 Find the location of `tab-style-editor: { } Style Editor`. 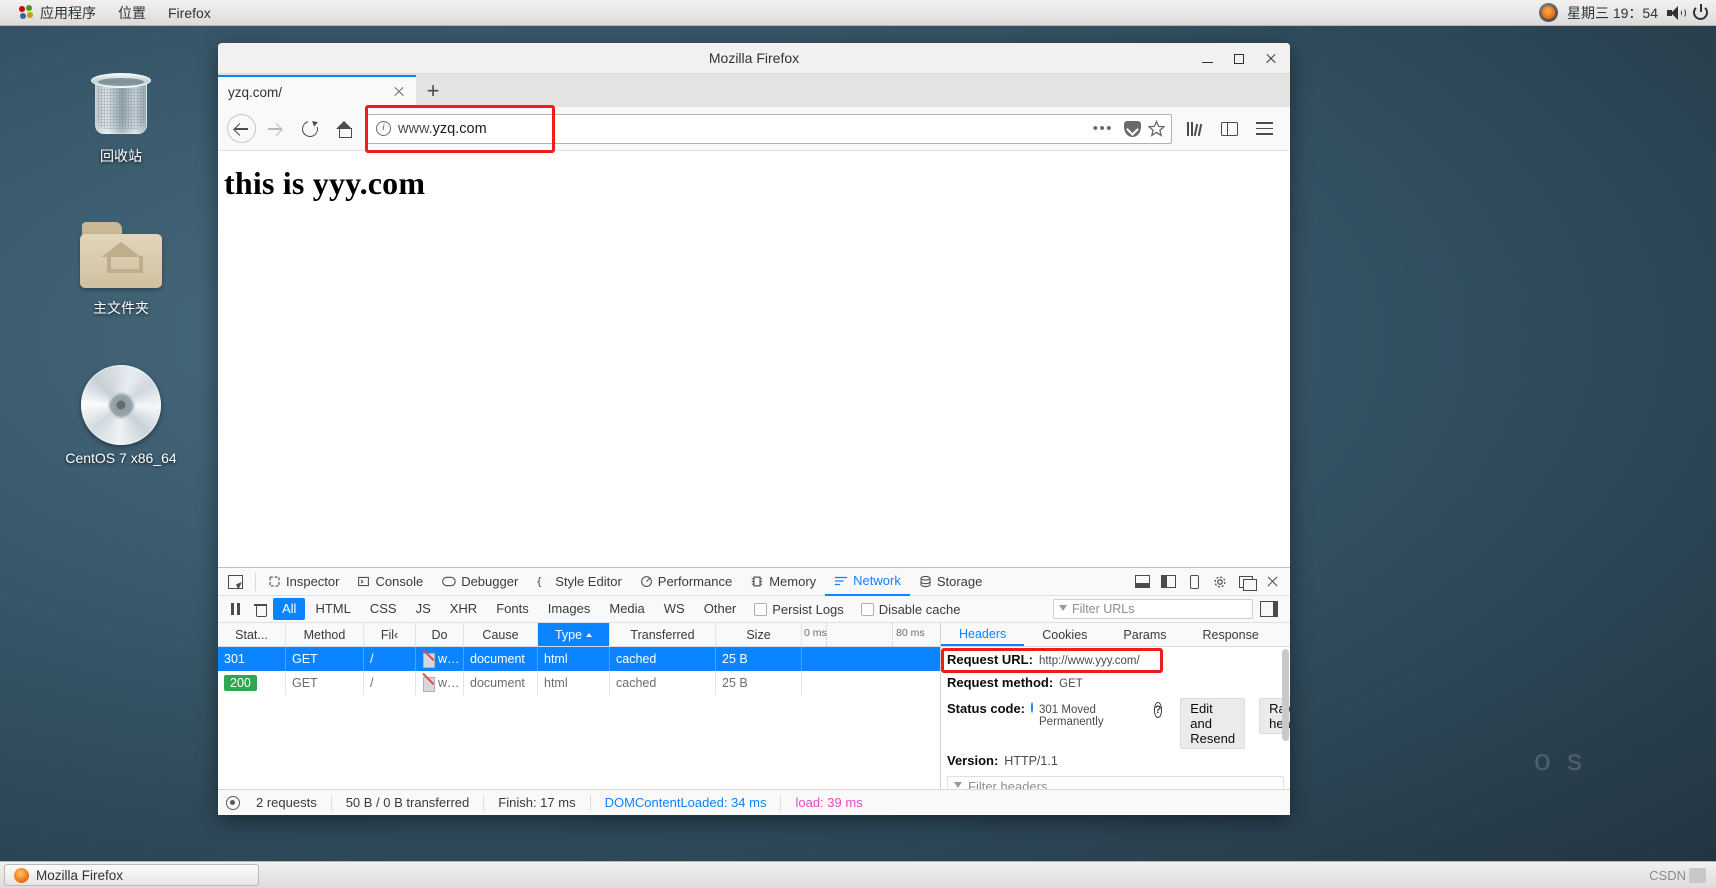

tab-style-editor: { } Style Editor is located at coordinates (578, 581).